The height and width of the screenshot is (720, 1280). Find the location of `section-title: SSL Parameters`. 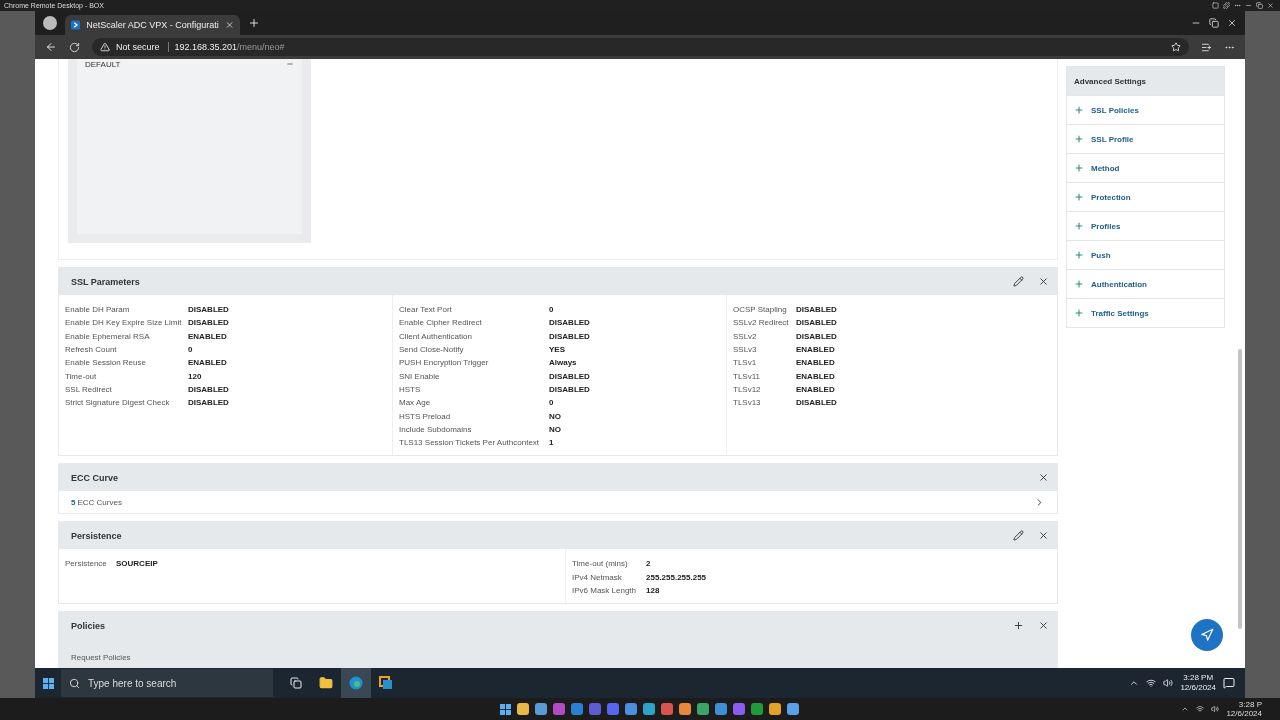

section-title: SSL Parameters is located at coordinates (106, 281).